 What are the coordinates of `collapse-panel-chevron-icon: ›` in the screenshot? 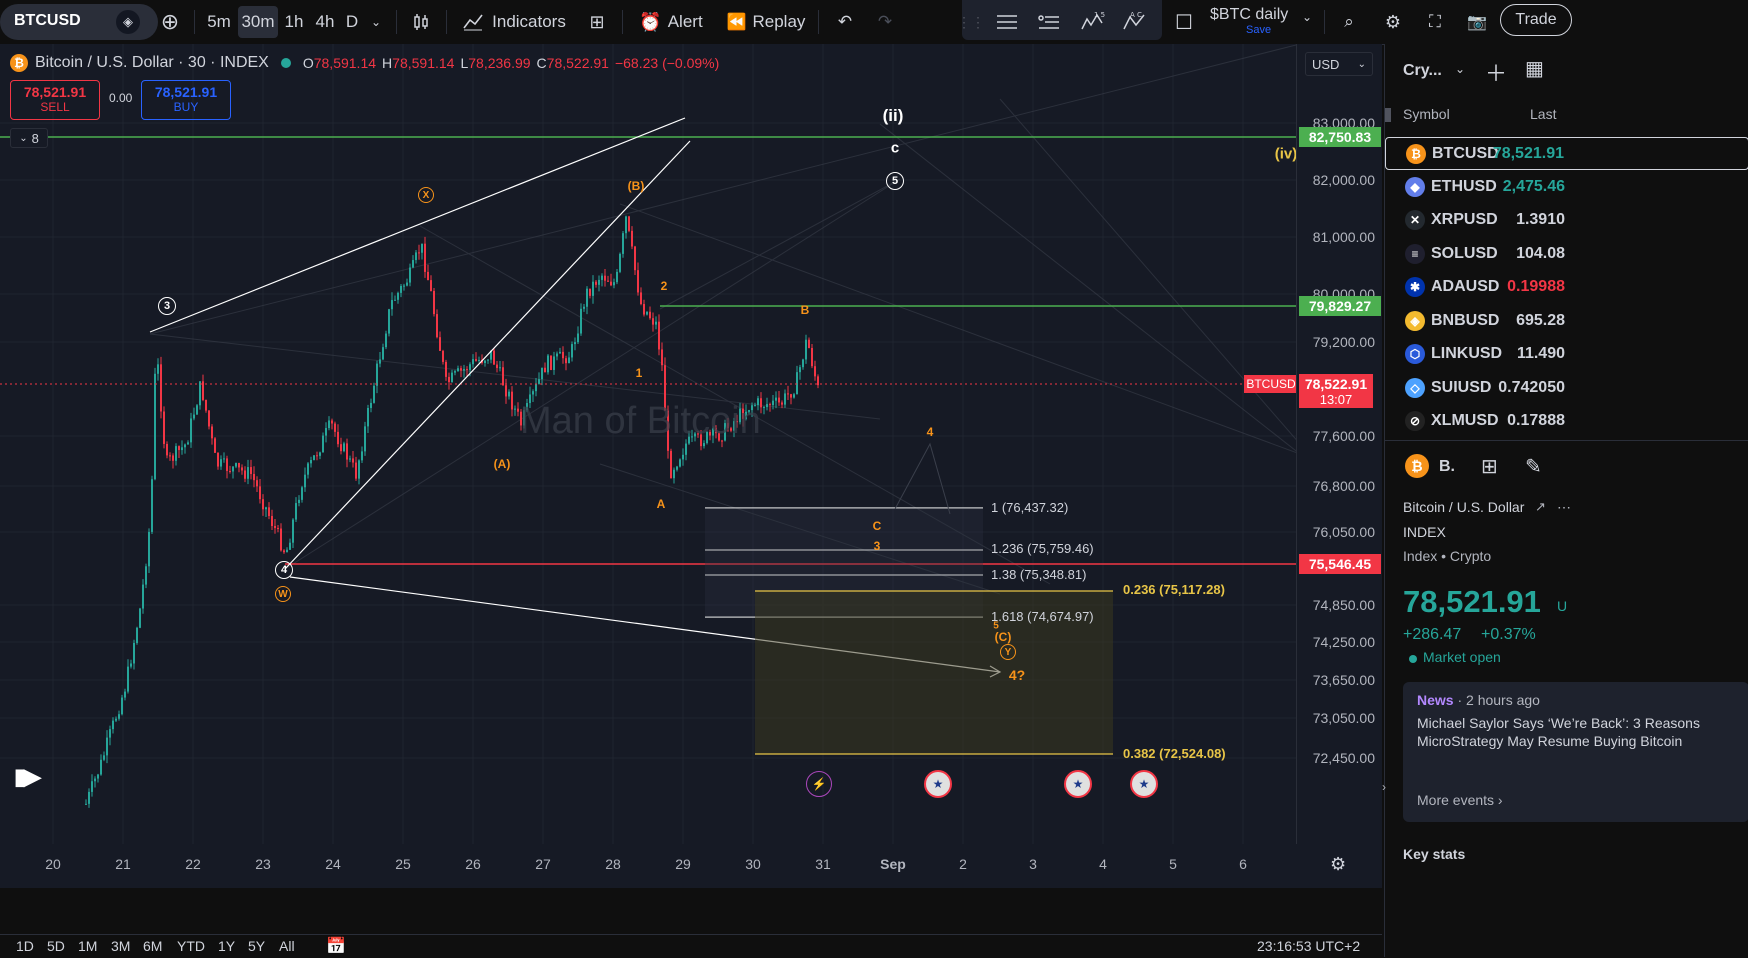 It's located at (1386, 792).